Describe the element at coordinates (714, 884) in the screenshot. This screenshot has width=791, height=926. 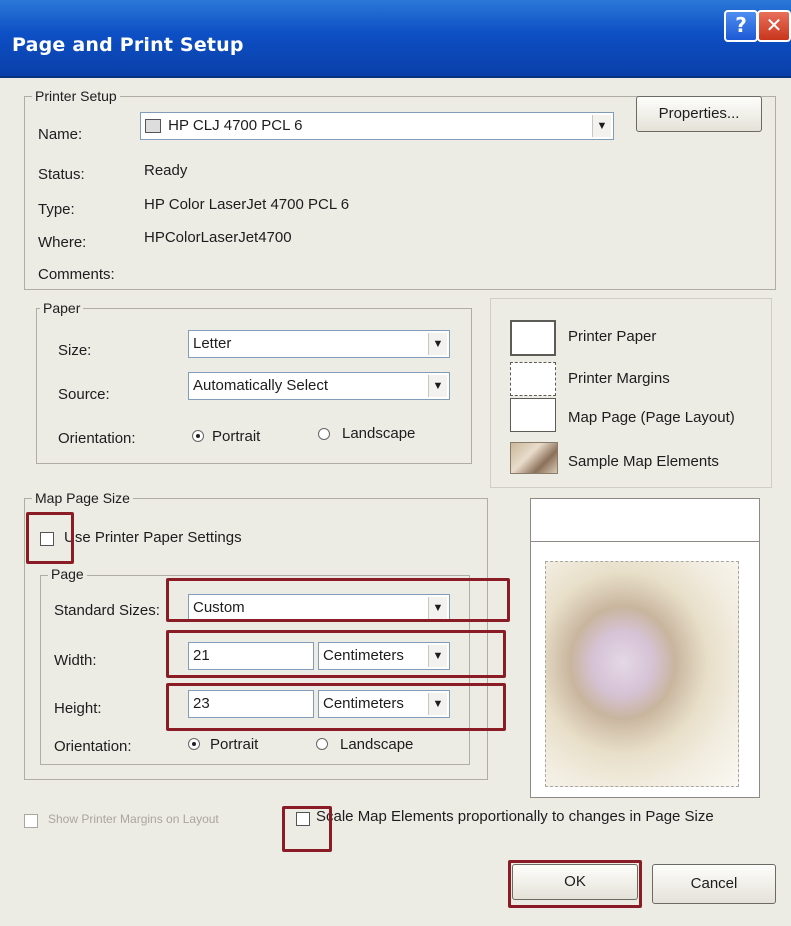
I see `cancel-button: Cancel` at that location.